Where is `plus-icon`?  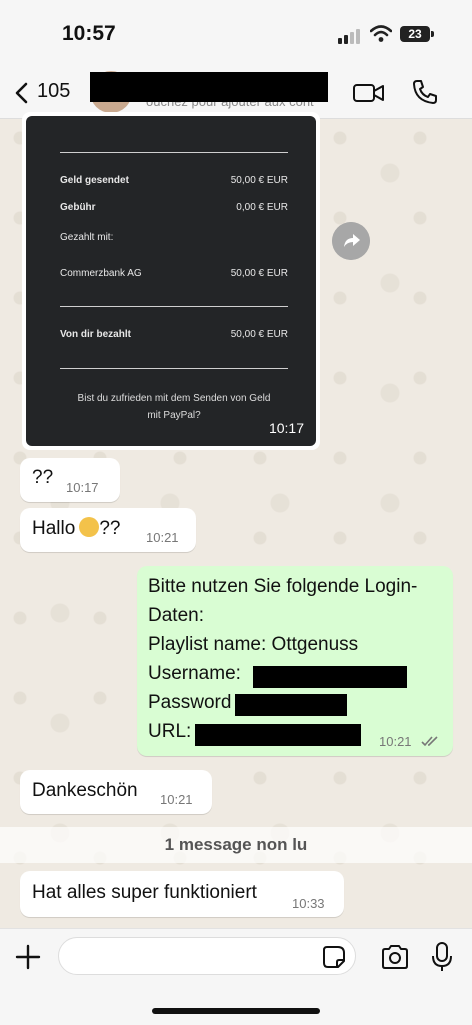
plus-icon is located at coordinates (28, 957).